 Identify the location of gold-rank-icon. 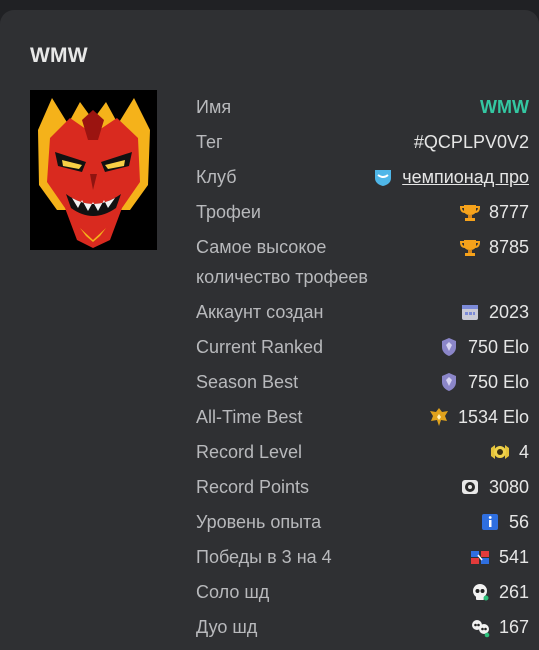
(439, 417).